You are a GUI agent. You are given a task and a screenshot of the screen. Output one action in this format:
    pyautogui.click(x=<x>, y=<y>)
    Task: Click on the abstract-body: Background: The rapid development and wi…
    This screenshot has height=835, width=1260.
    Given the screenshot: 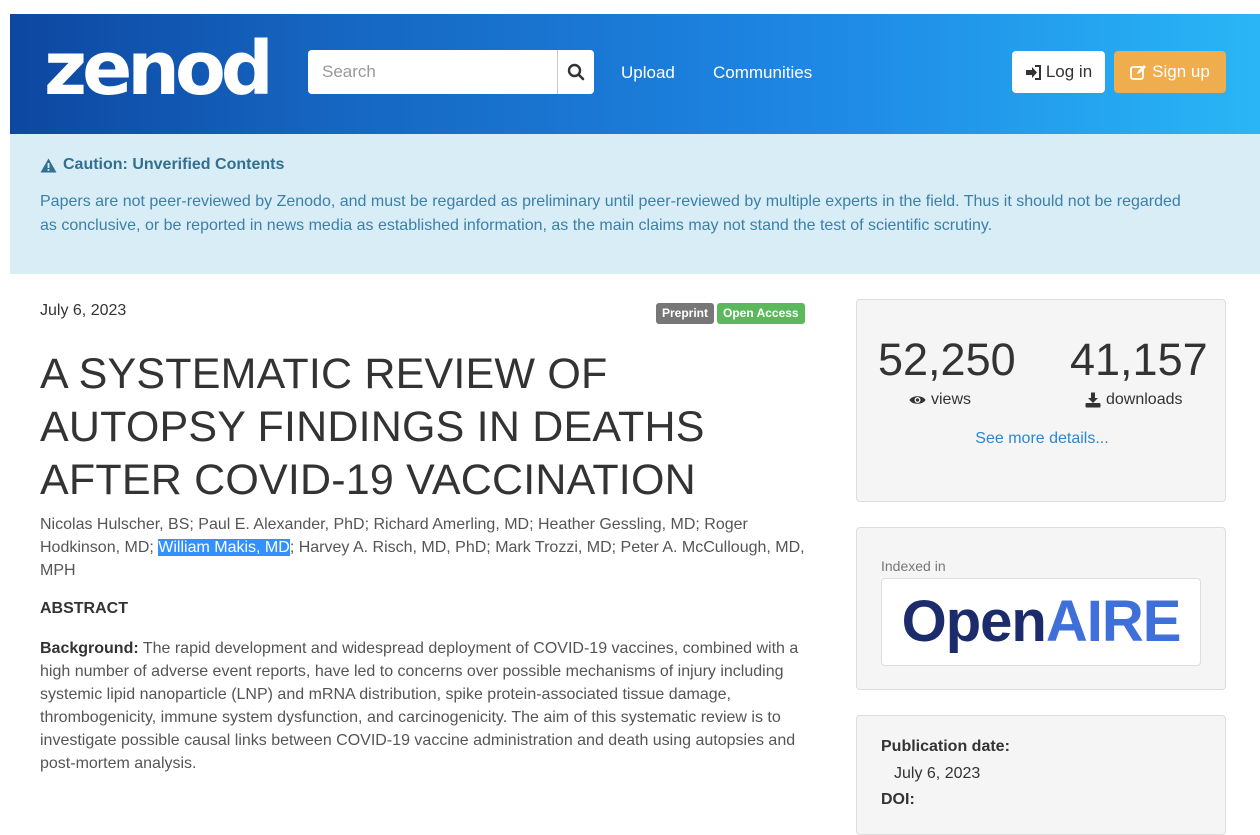 What is the action you would take?
    pyautogui.click(x=435, y=706)
    